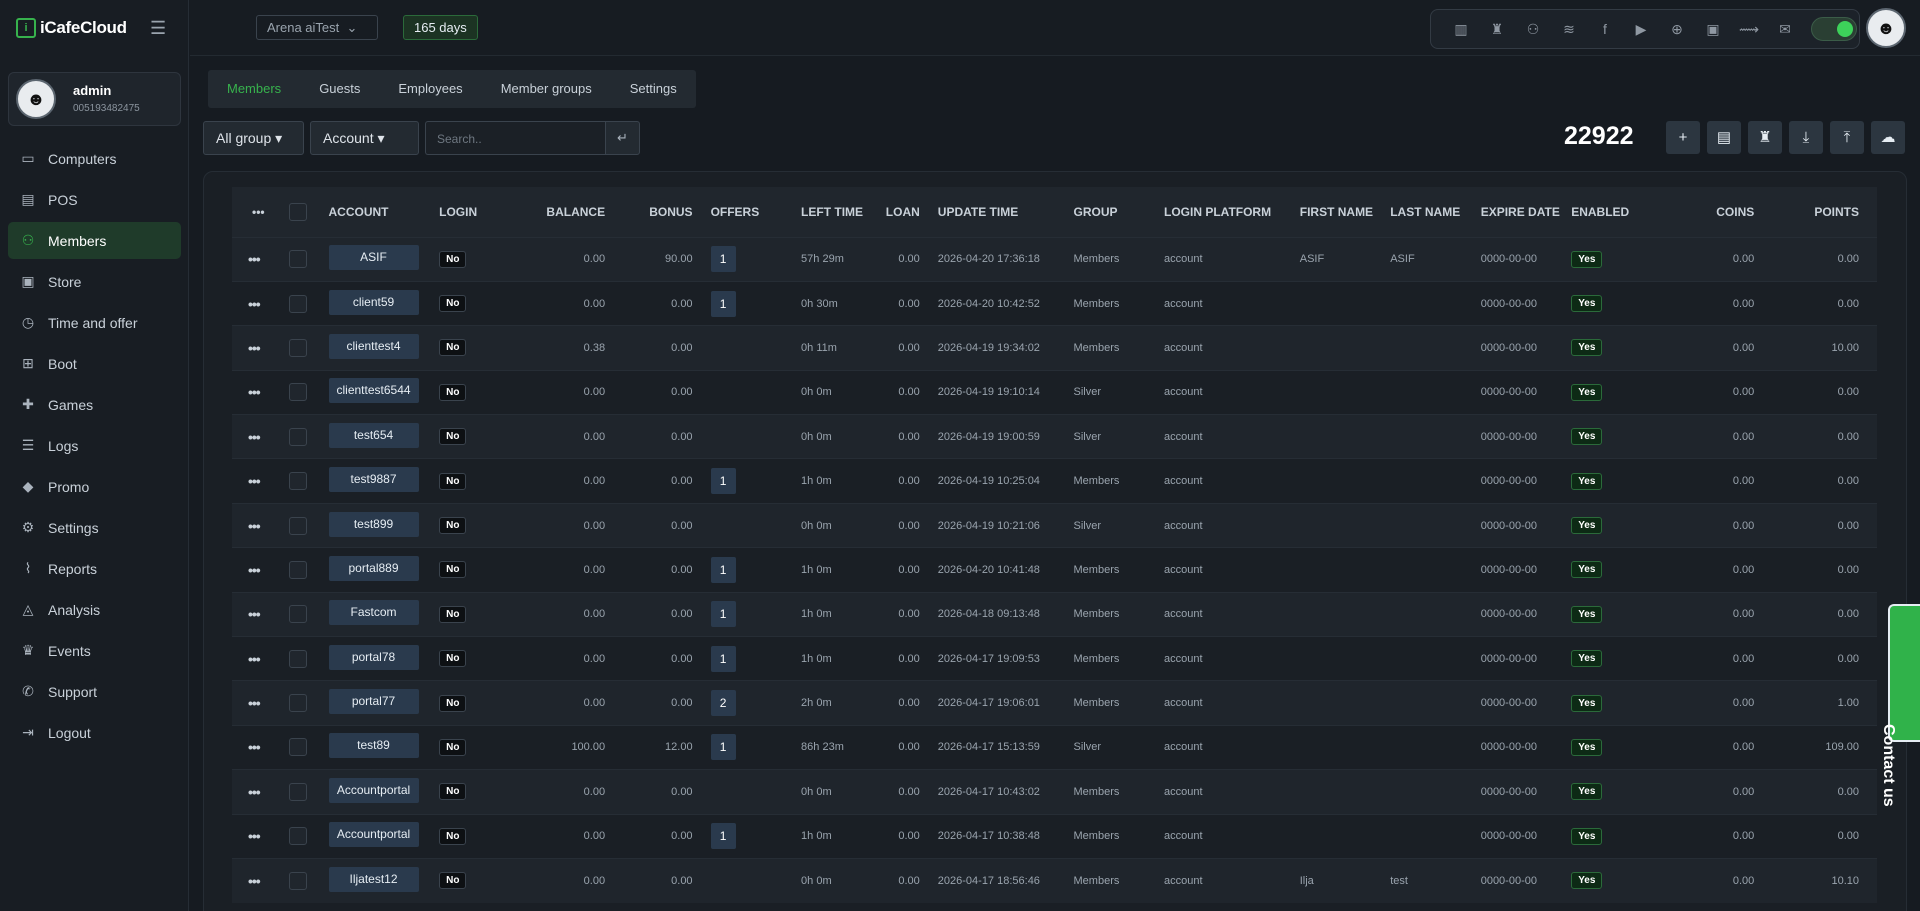 This screenshot has height=911, width=1920. I want to click on download-icon: ⤓, so click(1806, 137).